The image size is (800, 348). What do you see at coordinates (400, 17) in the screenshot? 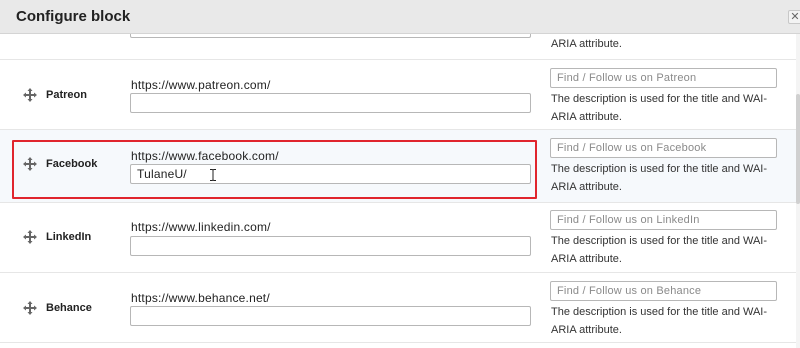
I see `dialog-titlebar: Configure block ✕` at bounding box center [400, 17].